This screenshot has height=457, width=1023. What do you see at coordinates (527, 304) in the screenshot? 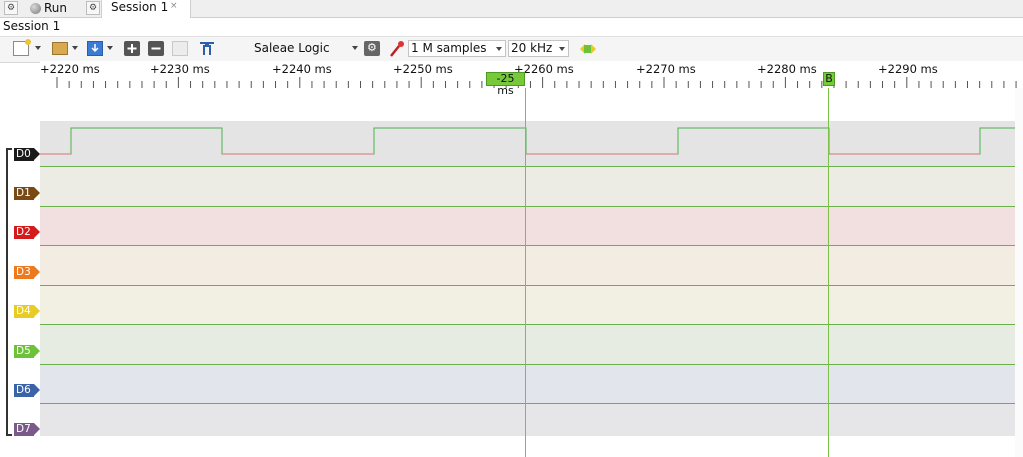
I see `channel-band-d4` at bounding box center [527, 304].